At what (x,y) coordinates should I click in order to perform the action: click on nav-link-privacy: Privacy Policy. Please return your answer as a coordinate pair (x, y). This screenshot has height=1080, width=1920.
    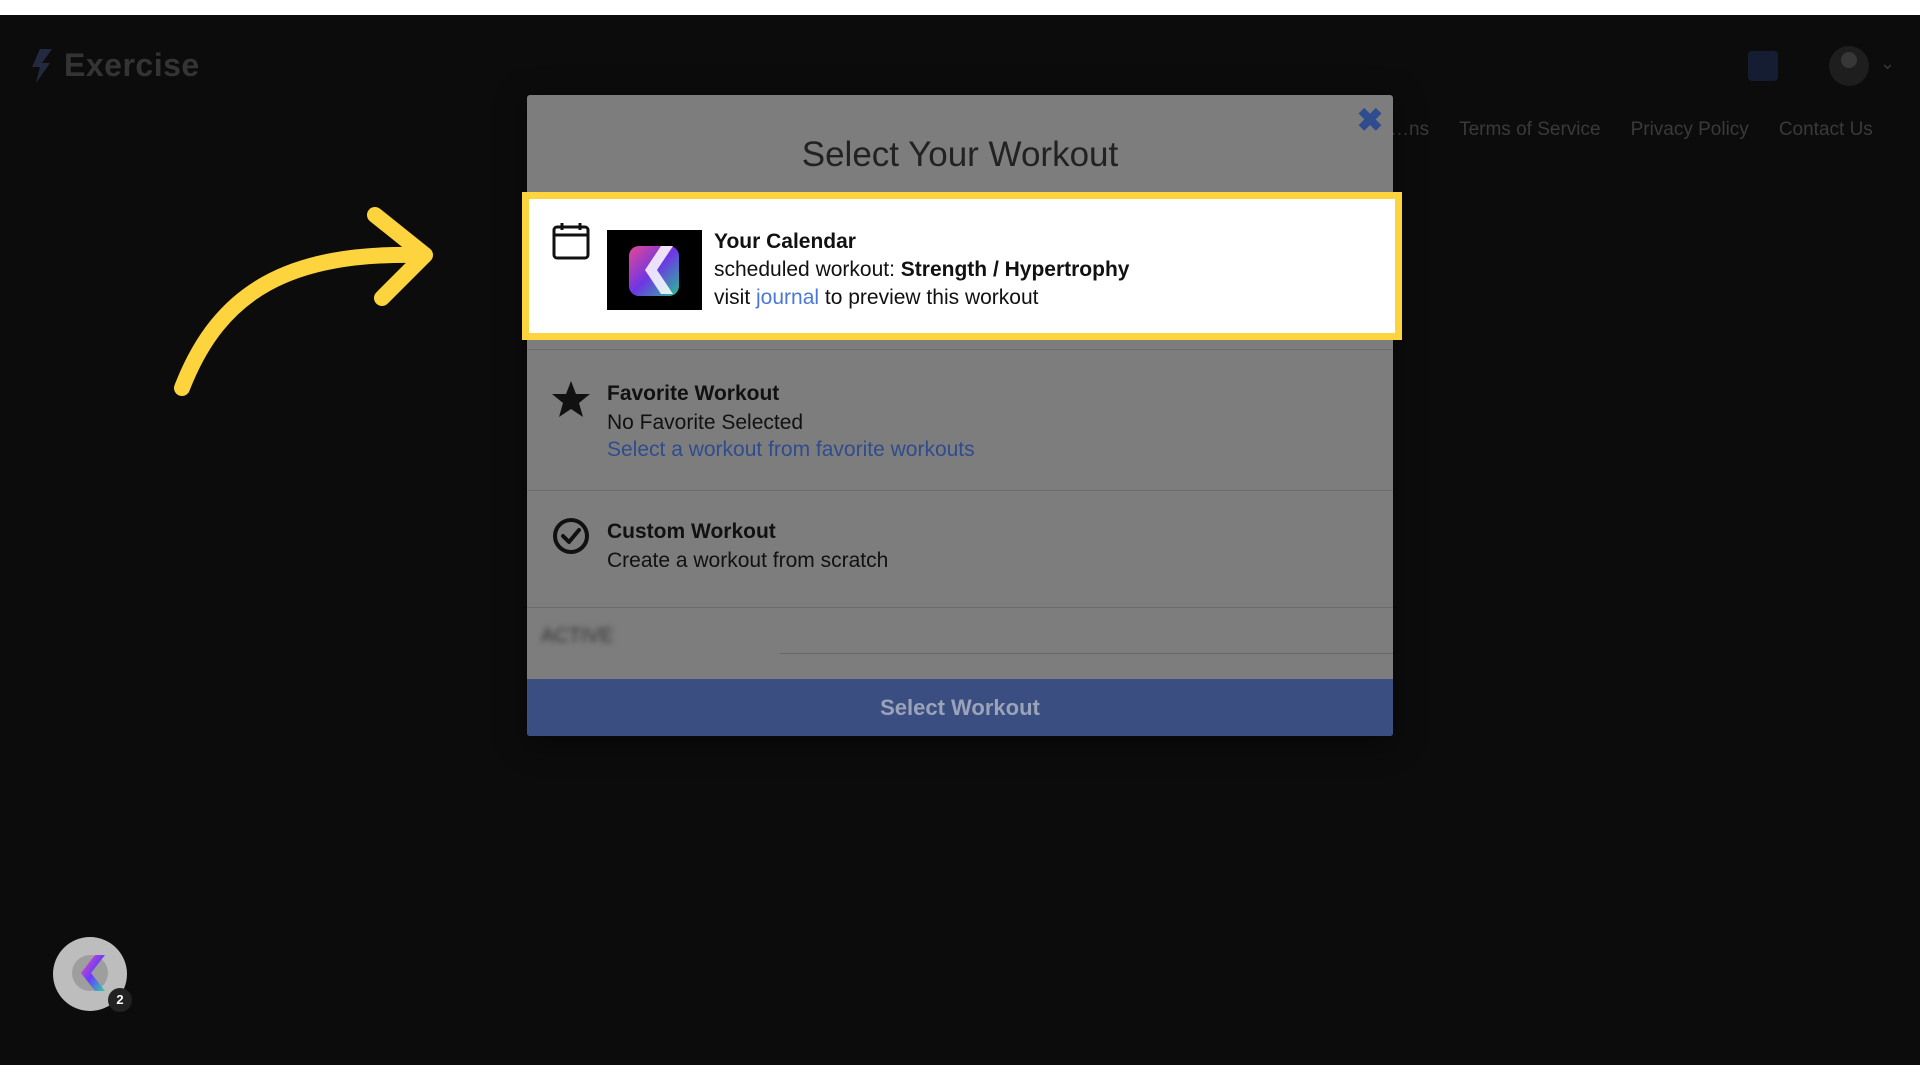
    Looking at the image, I should click on (1690, 130).